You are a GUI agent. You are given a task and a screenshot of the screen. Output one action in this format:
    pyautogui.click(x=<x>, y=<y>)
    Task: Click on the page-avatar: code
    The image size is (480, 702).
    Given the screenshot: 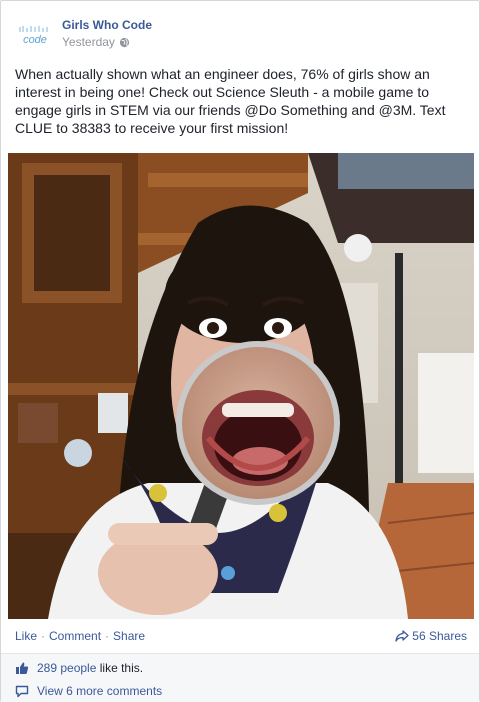 What is the action you would take?
    pyautogui.click(x=35, y=35)
    